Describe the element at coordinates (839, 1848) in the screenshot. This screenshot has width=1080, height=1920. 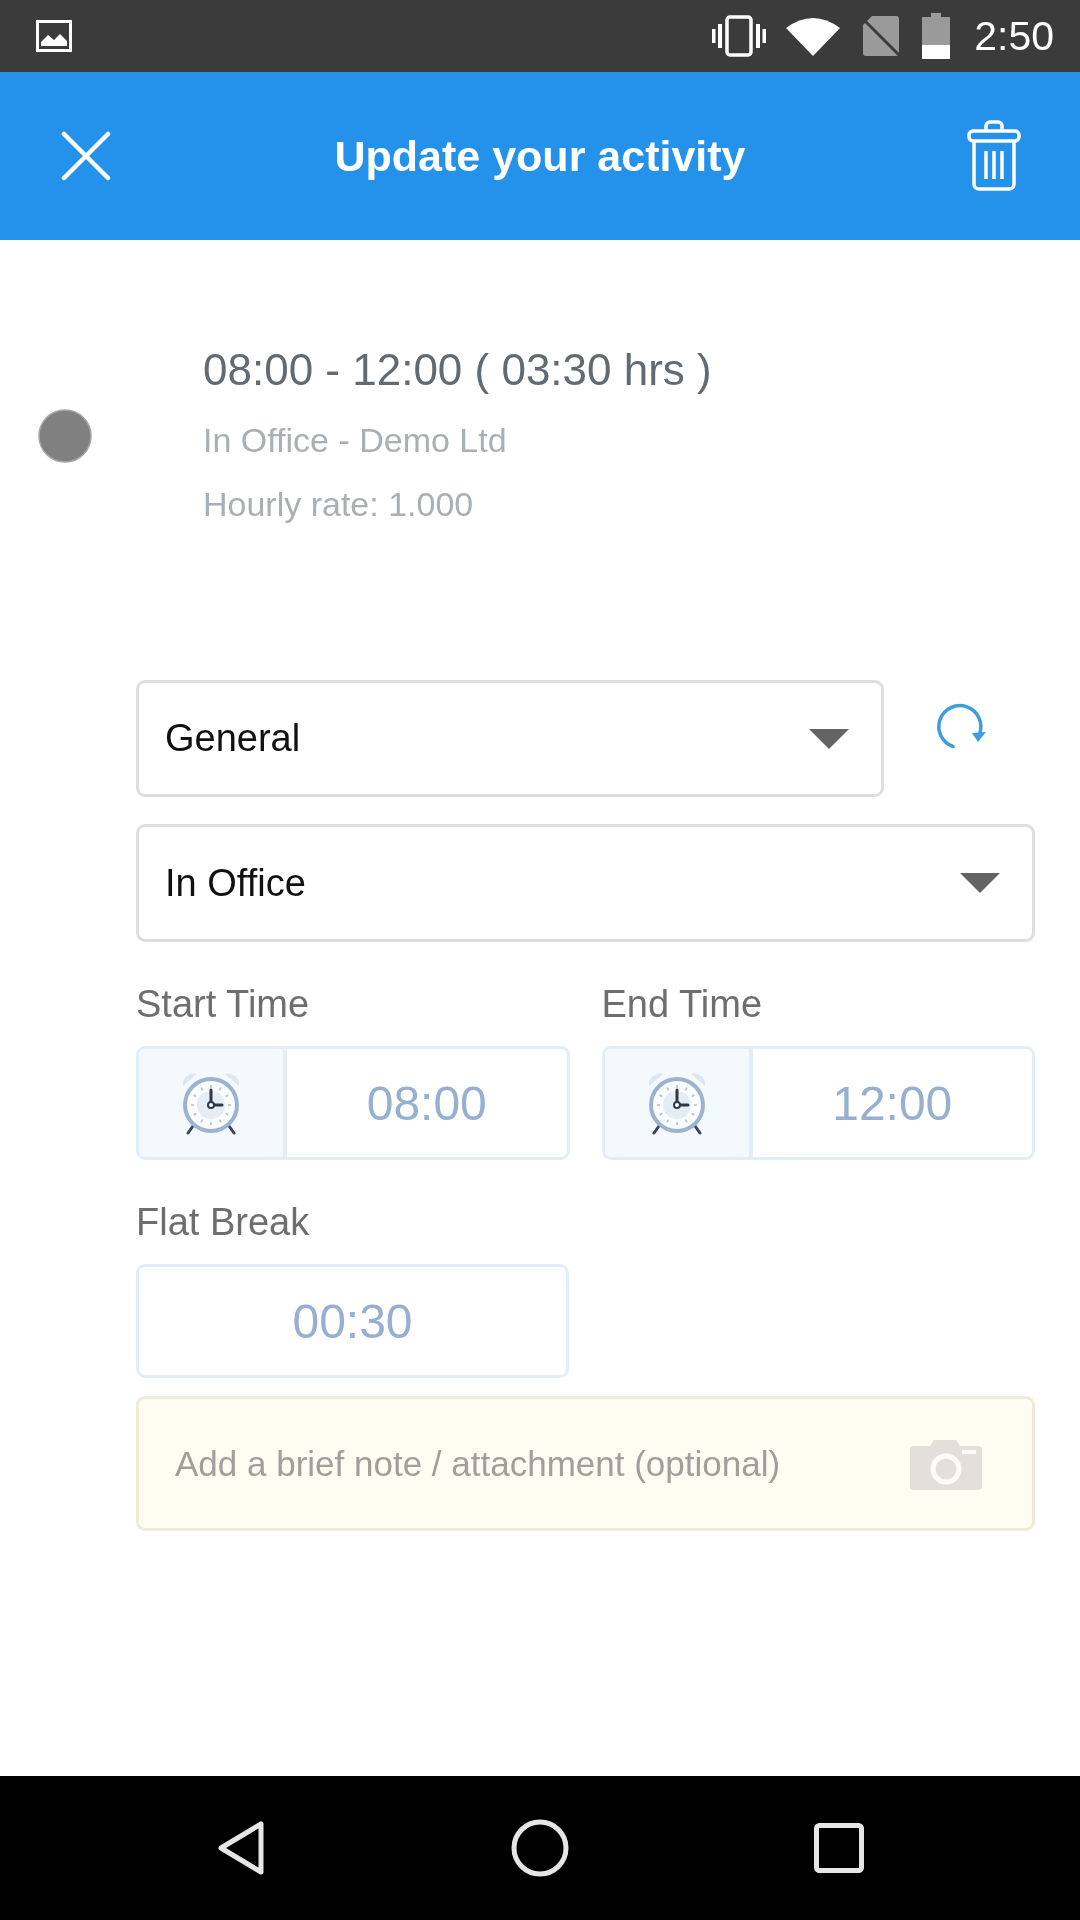
I see `recents-icon` at that location.